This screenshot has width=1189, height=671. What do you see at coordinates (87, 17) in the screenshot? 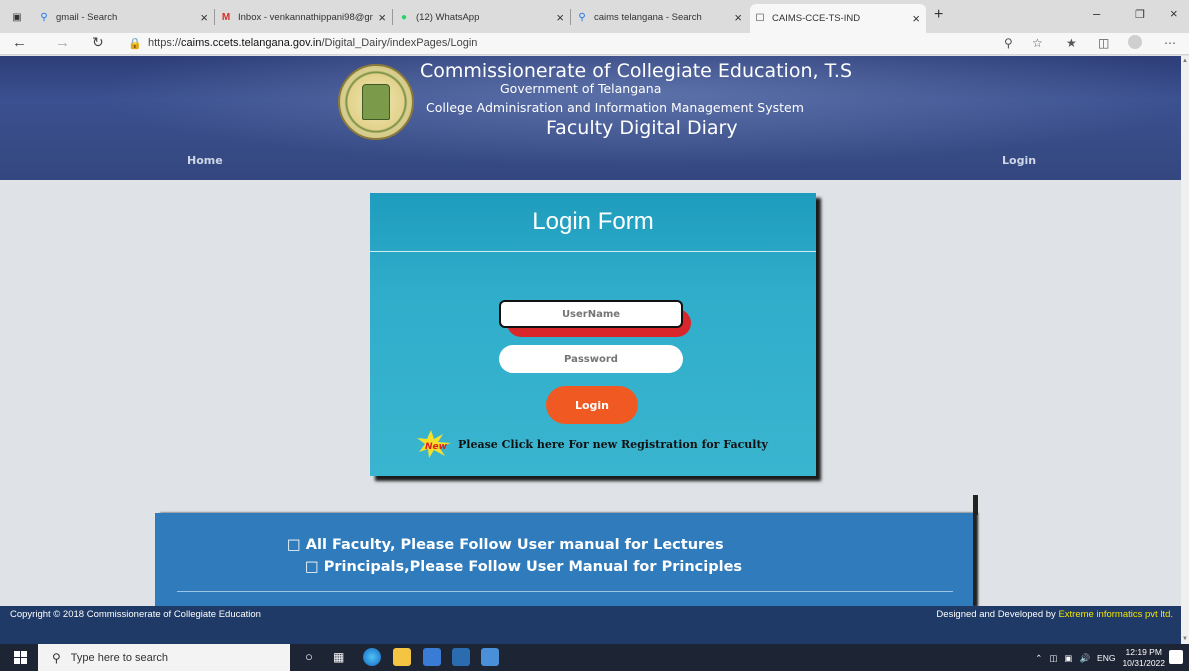
I see `tab-label: gmail - Search` at bounding box center [87, 17].